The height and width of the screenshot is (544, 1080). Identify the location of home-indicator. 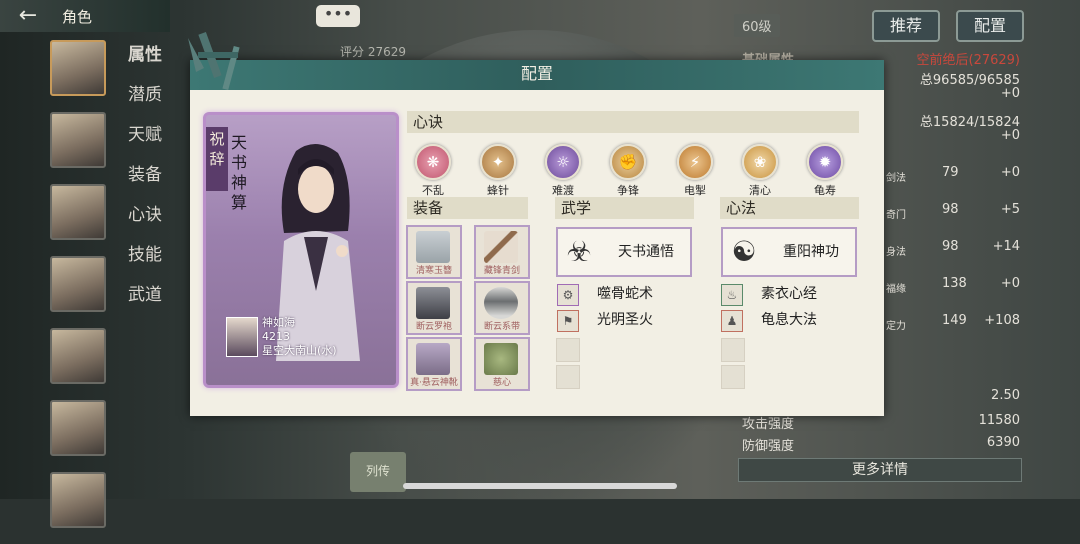
(540, 486).